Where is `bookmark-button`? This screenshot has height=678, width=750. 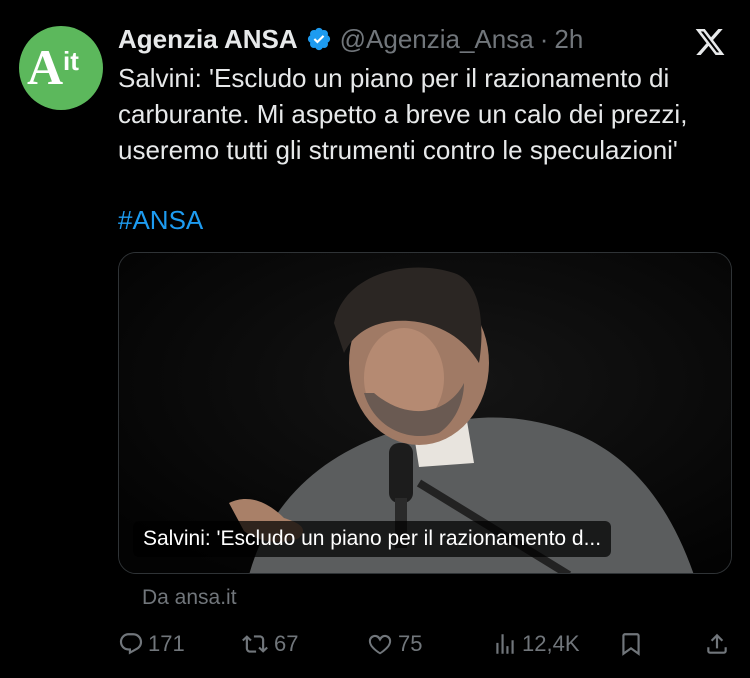
bookmark-button is located at coordinates (633, 644).